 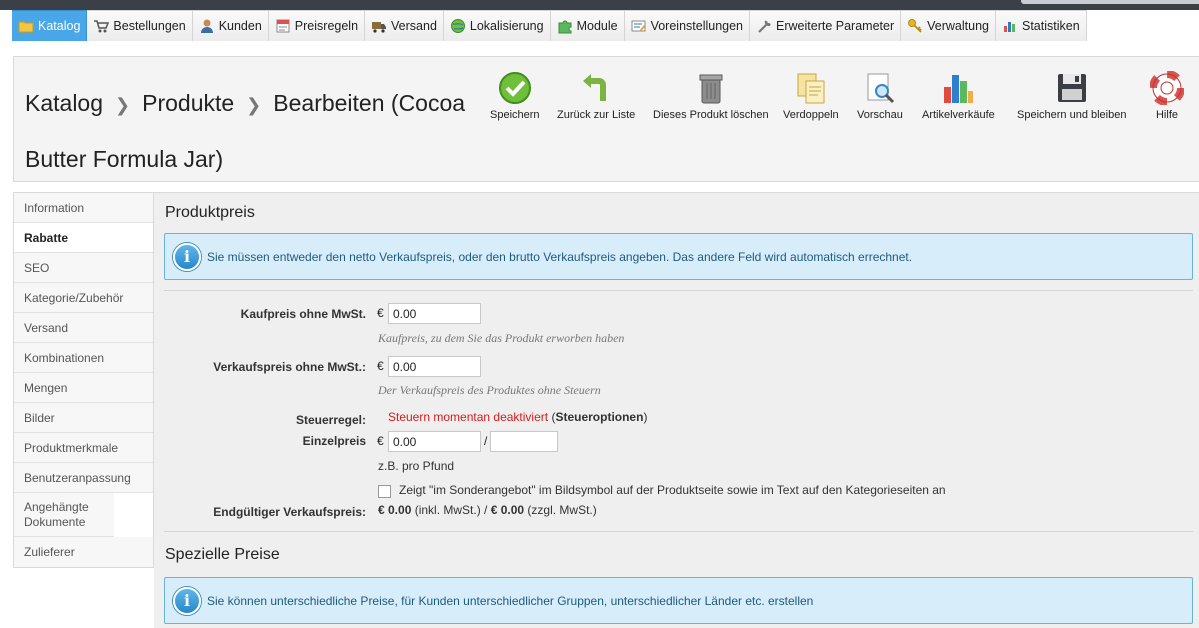 What do you see at coordinates (1167, 88) in the screenshot?
I see `lifebuoy-icon` at bounding box center [1167, 88].